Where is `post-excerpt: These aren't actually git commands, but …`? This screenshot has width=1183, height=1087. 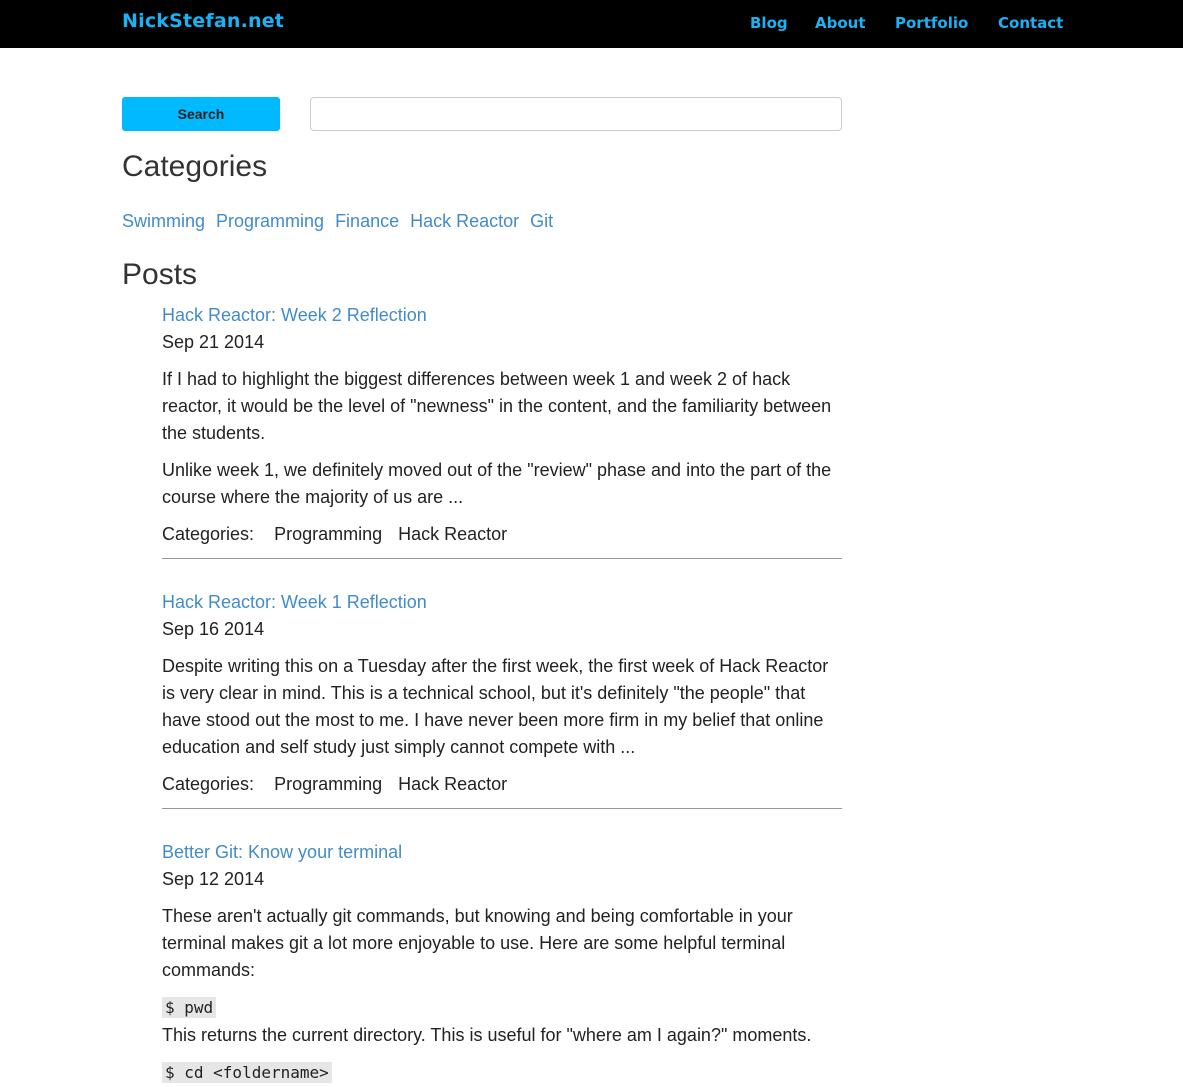 post-excerpt: These aren't actually git commands, but … is located at coordinates (477, 943).